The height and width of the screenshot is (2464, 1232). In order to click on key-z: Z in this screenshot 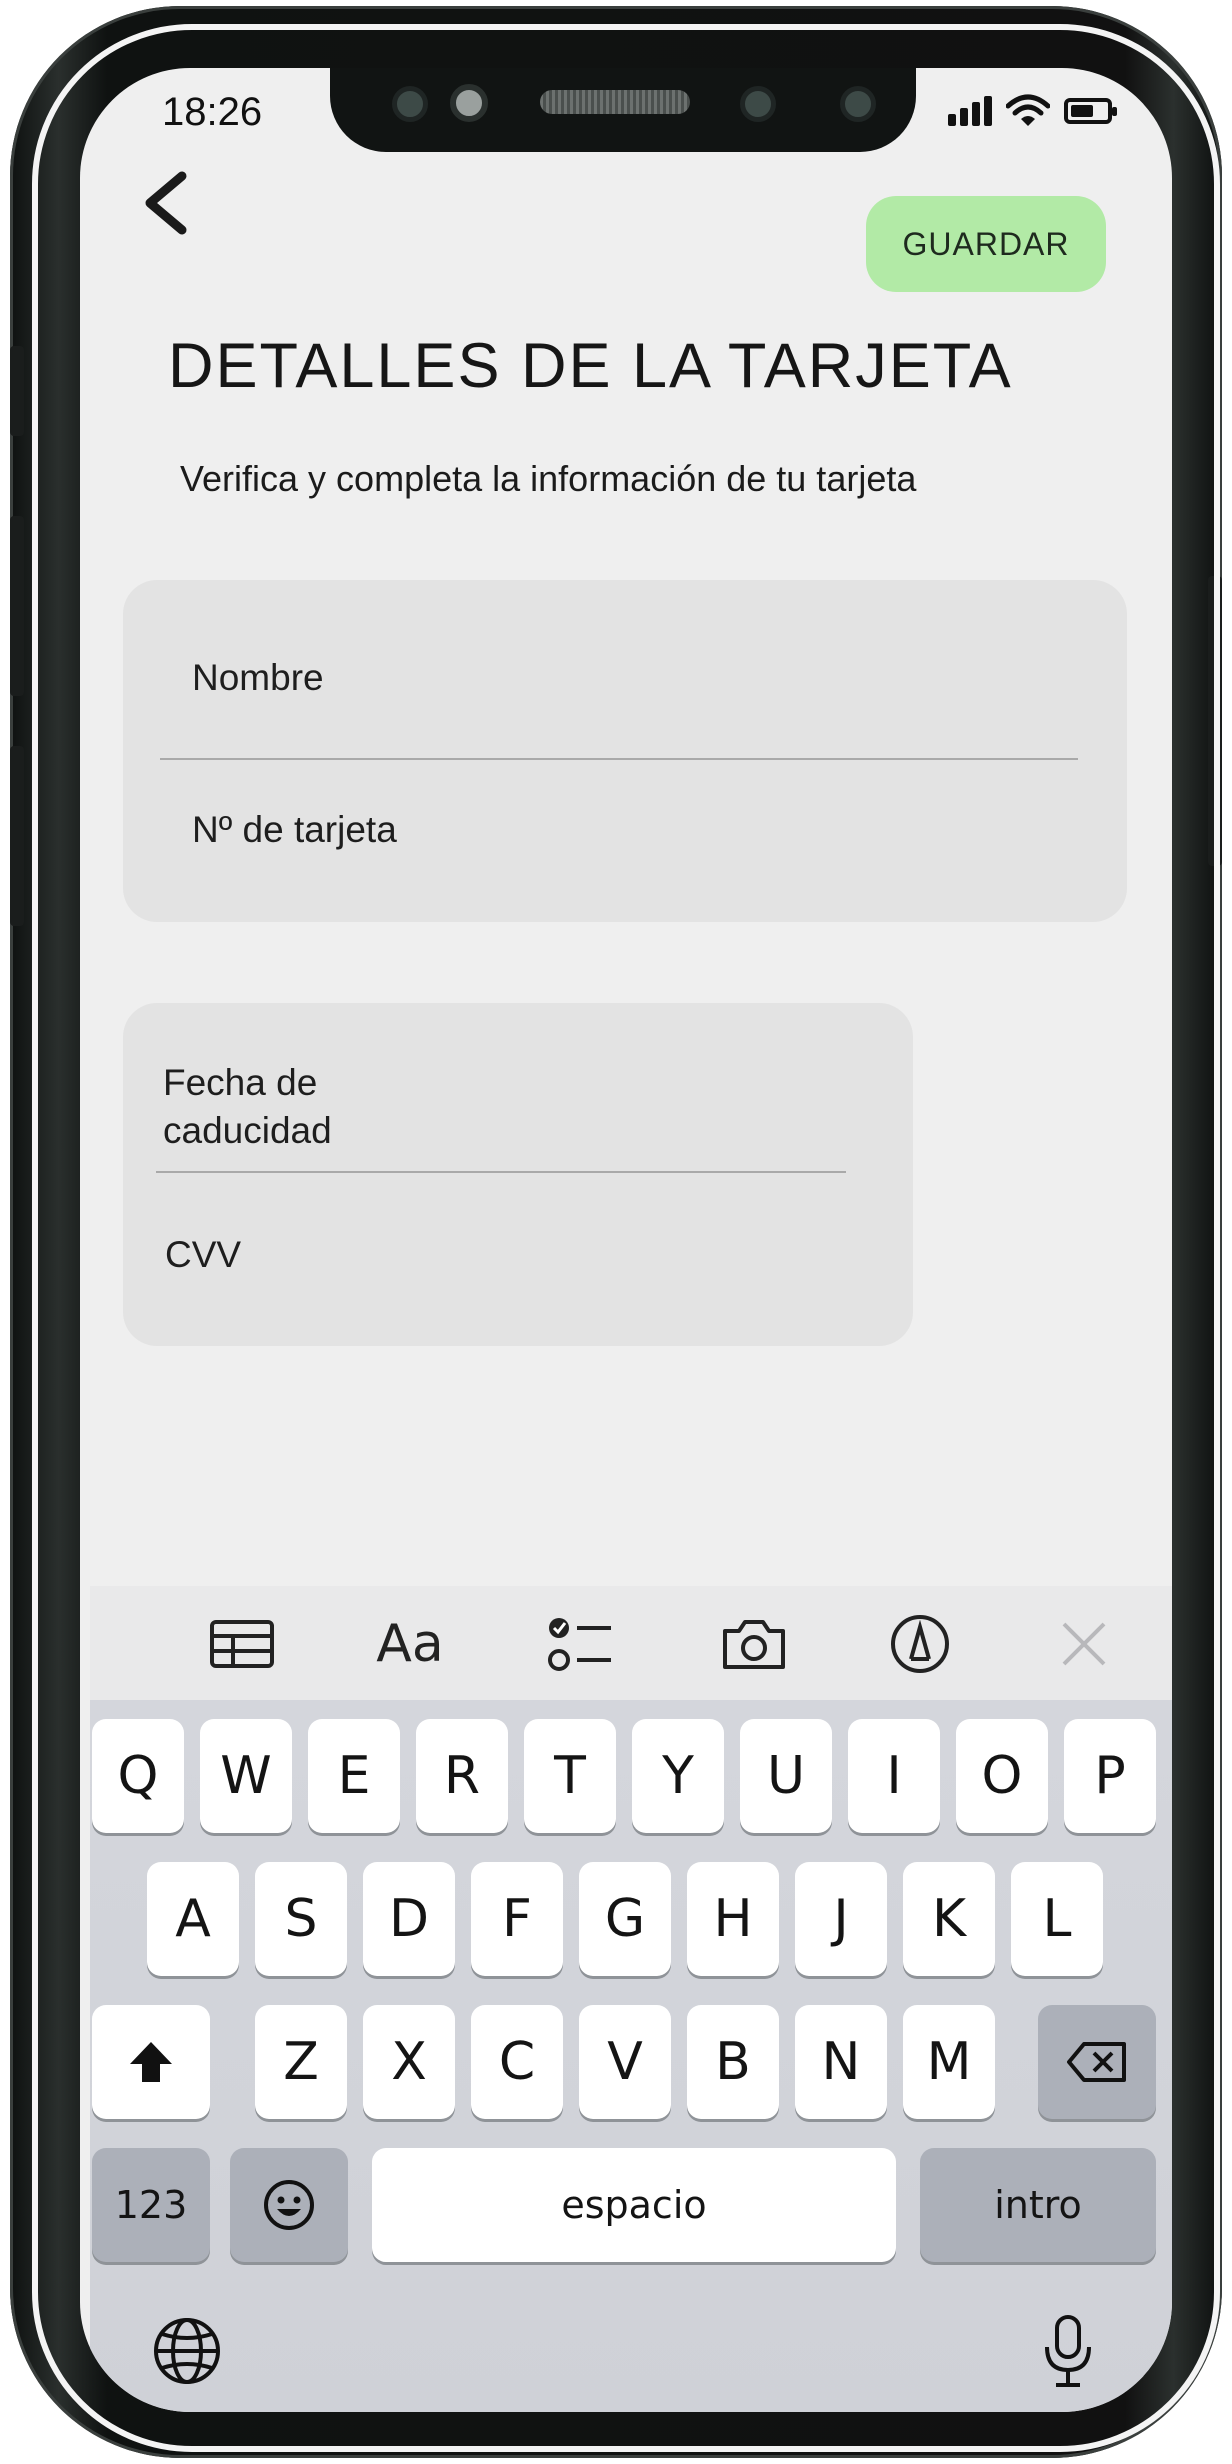, I will do `click(301, 2062)`.